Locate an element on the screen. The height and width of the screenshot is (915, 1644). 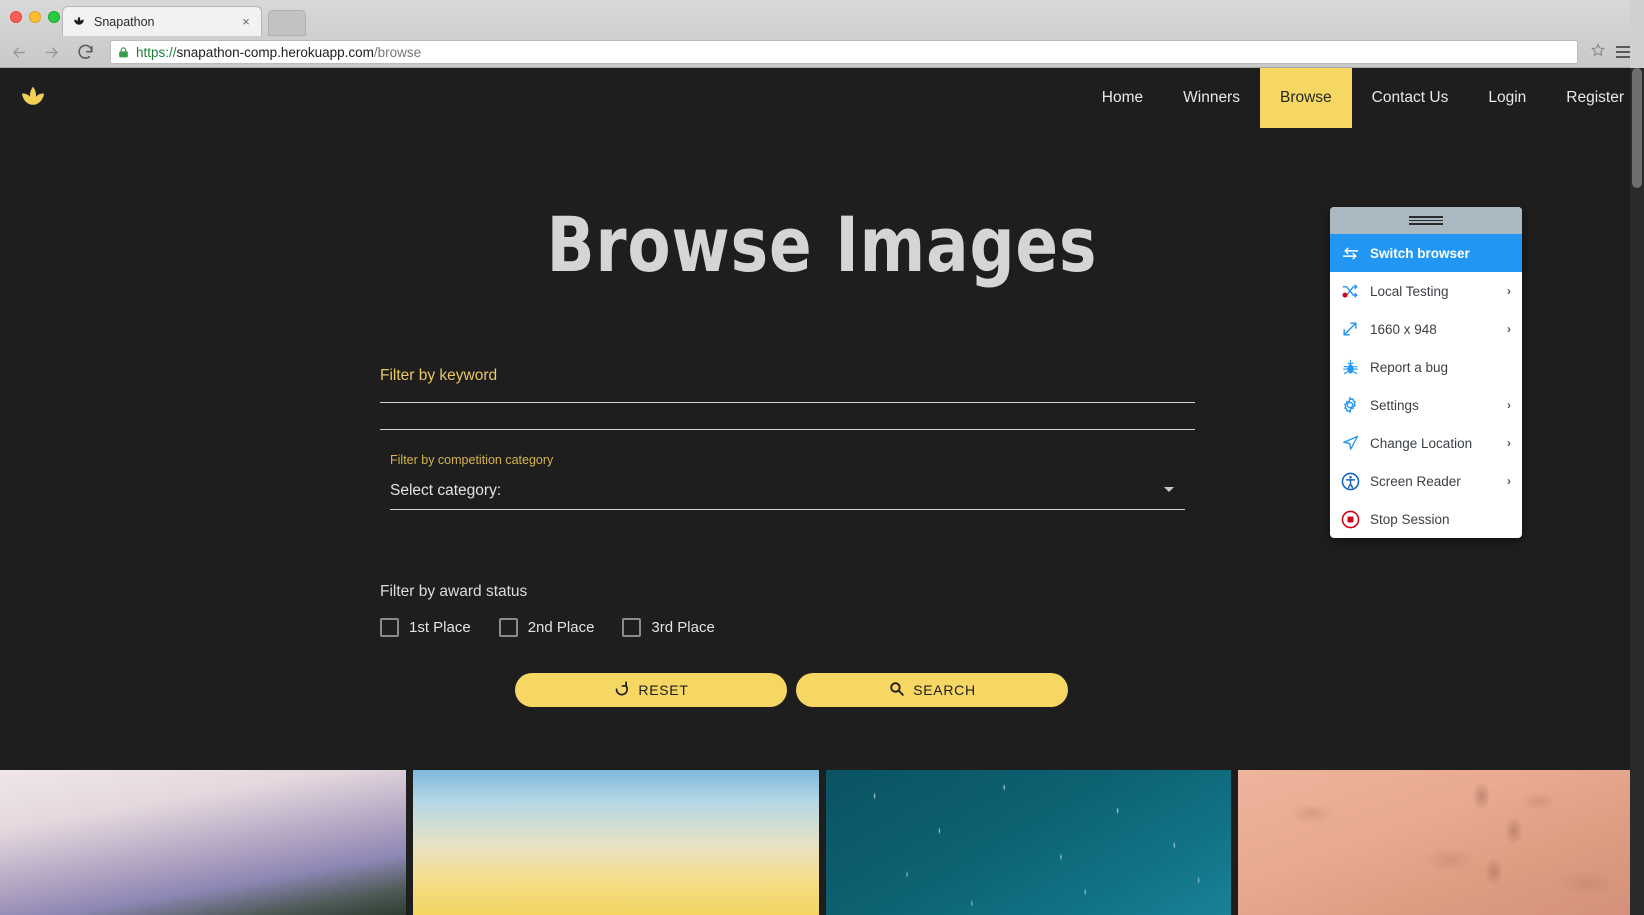
lock-icon is located at coordinates (123, 52).